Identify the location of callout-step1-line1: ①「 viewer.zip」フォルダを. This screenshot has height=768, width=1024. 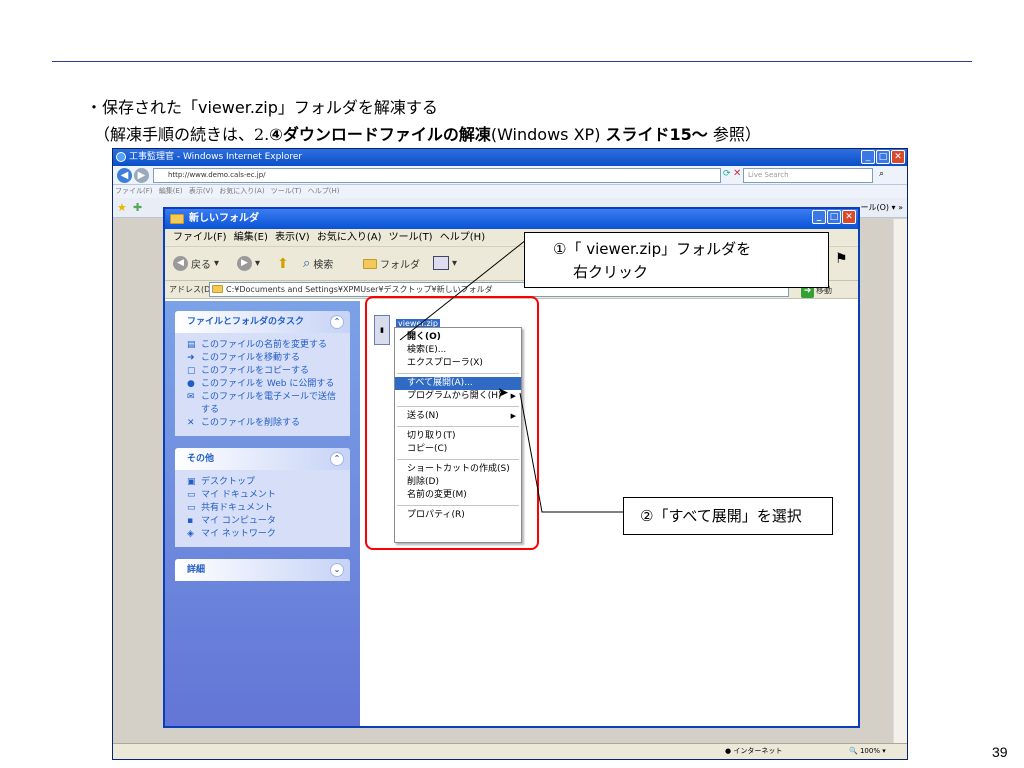
(652, 249).